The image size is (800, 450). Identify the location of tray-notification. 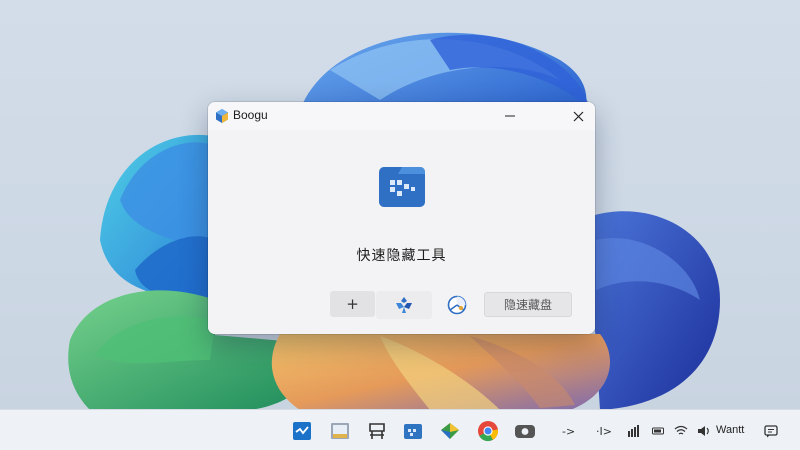
(771, 431).